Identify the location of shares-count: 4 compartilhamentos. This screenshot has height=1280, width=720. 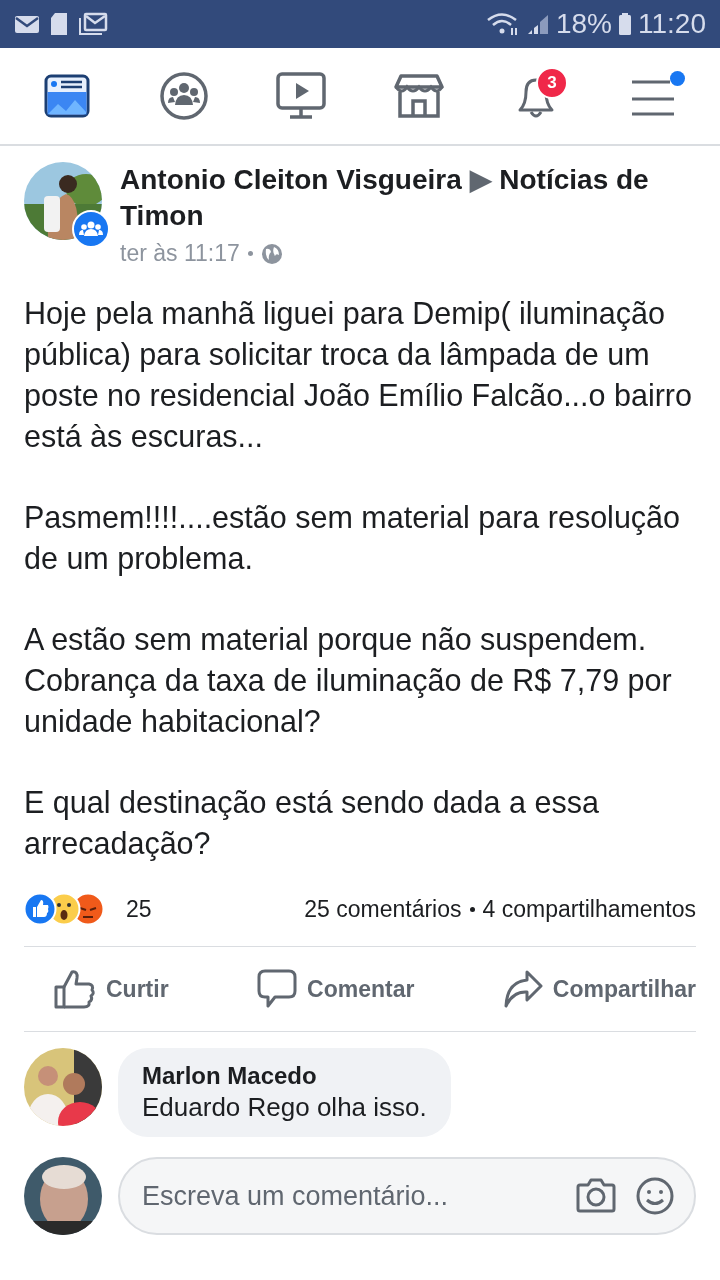
(589, 909).